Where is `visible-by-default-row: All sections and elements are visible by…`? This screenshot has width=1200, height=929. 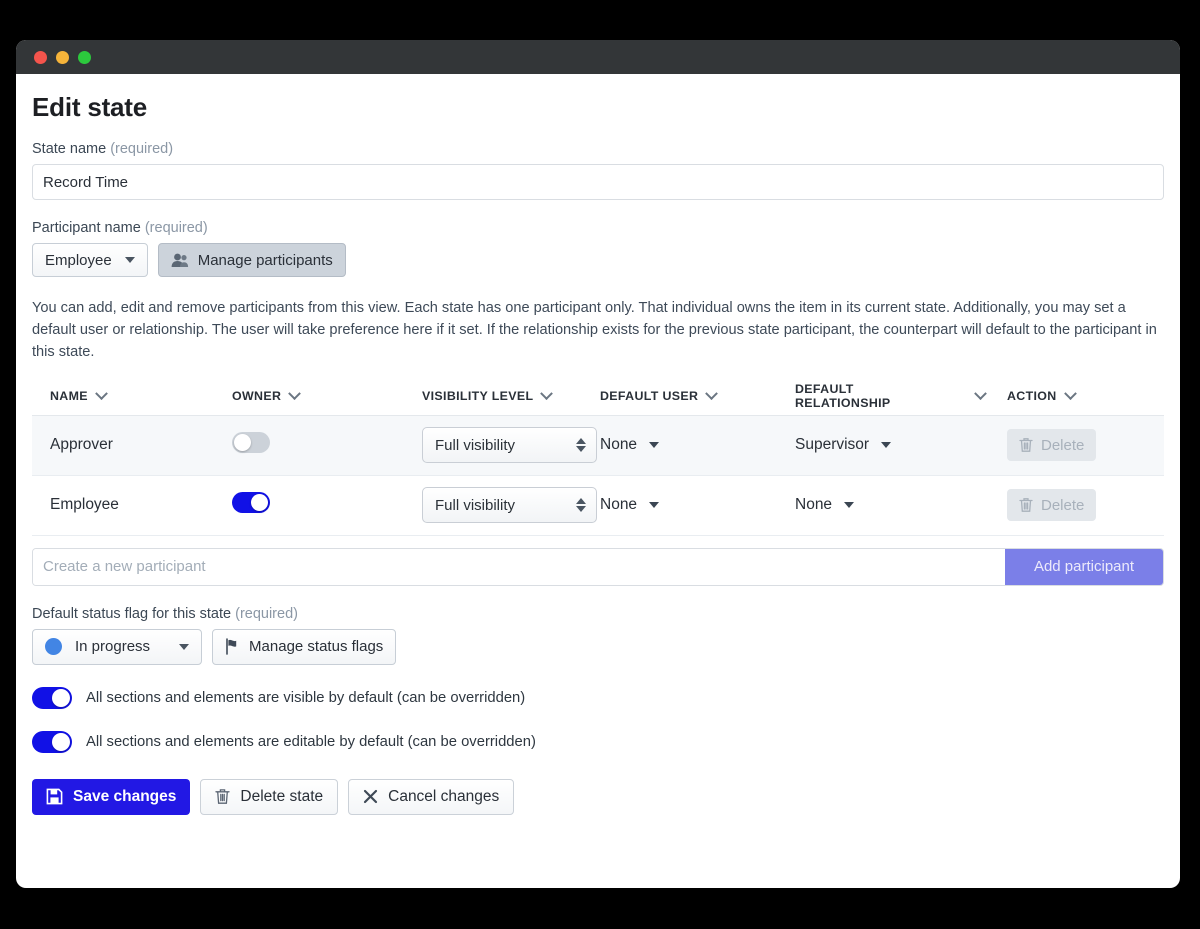
visible-by-default-row: All sections and elements are visible by… is located at coordinates (598, 697).